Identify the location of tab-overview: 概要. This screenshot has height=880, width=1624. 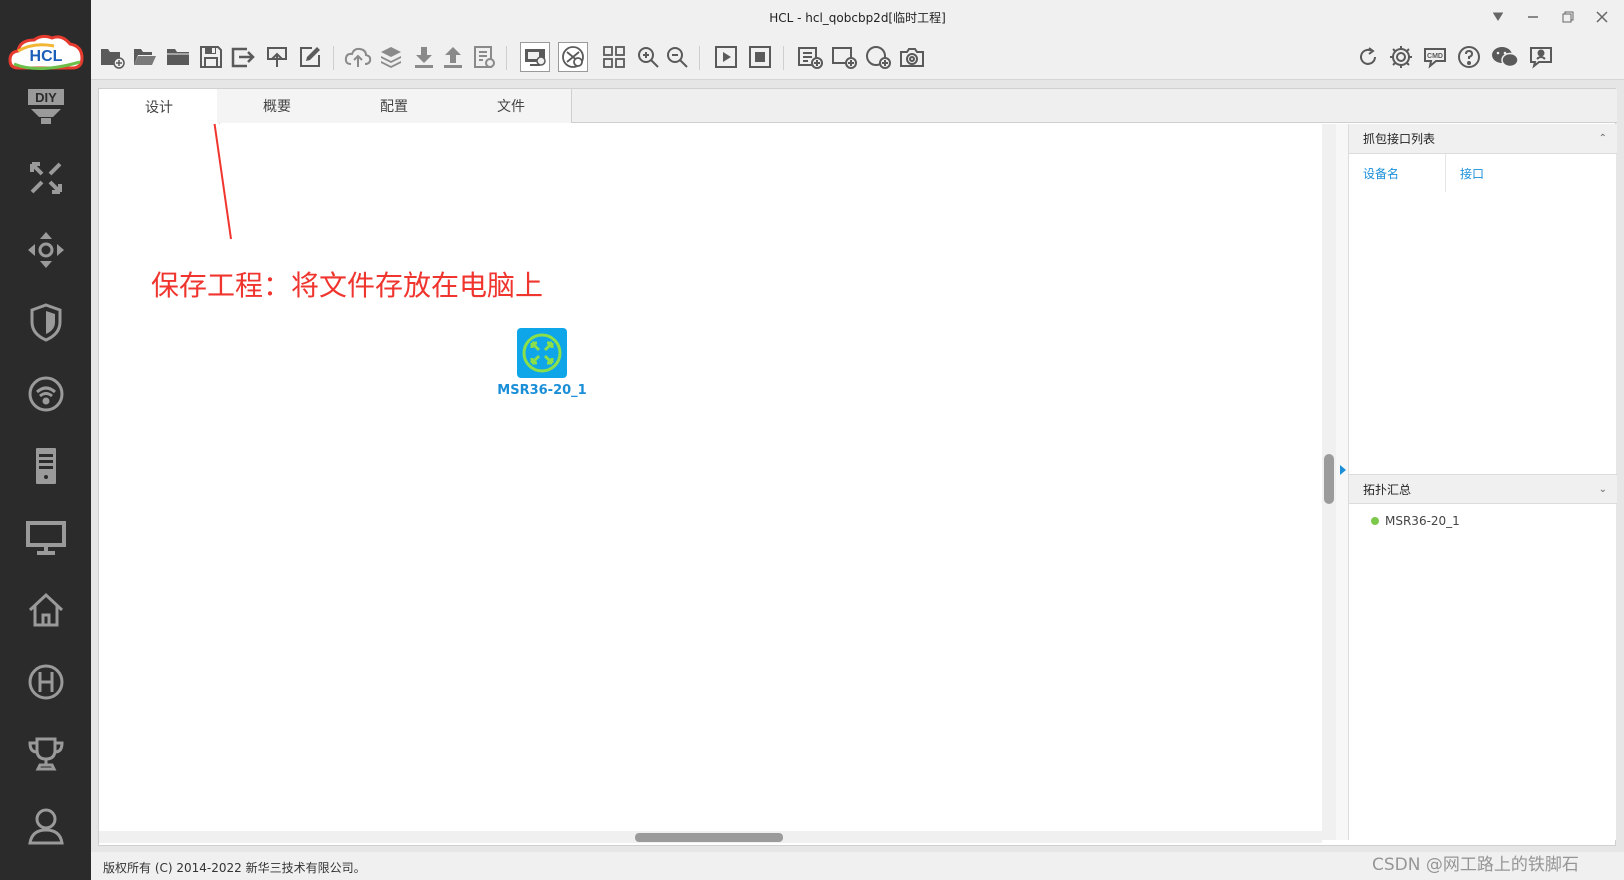
(277, 106).